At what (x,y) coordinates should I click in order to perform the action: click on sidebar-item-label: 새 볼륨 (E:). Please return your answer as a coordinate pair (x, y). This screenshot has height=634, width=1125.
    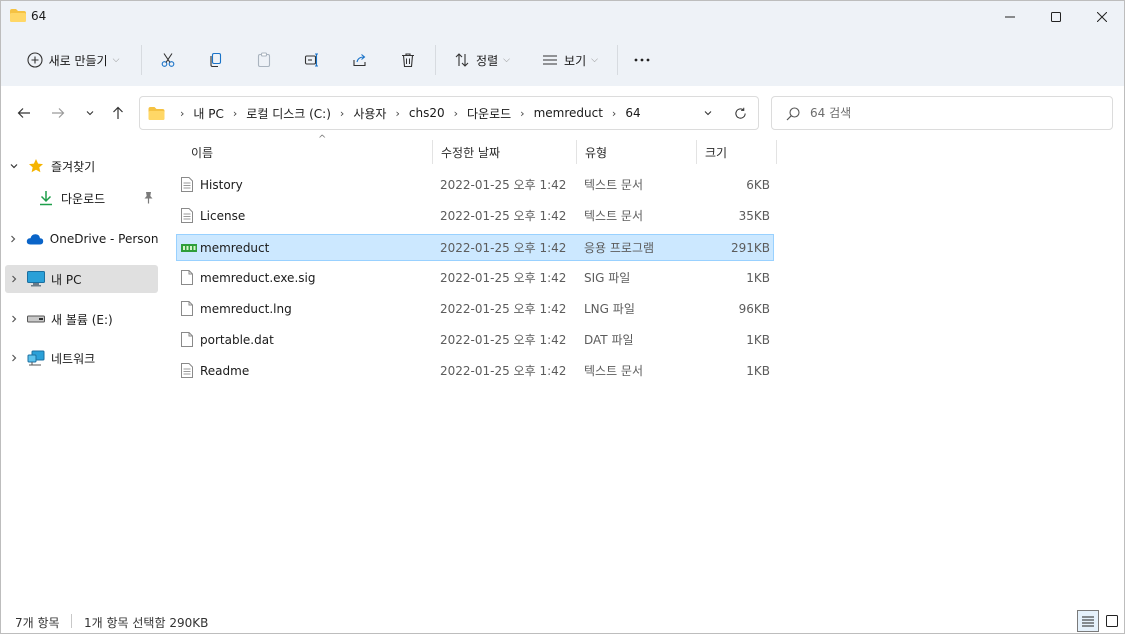
    Looking at the image, I should click on (82, 319).